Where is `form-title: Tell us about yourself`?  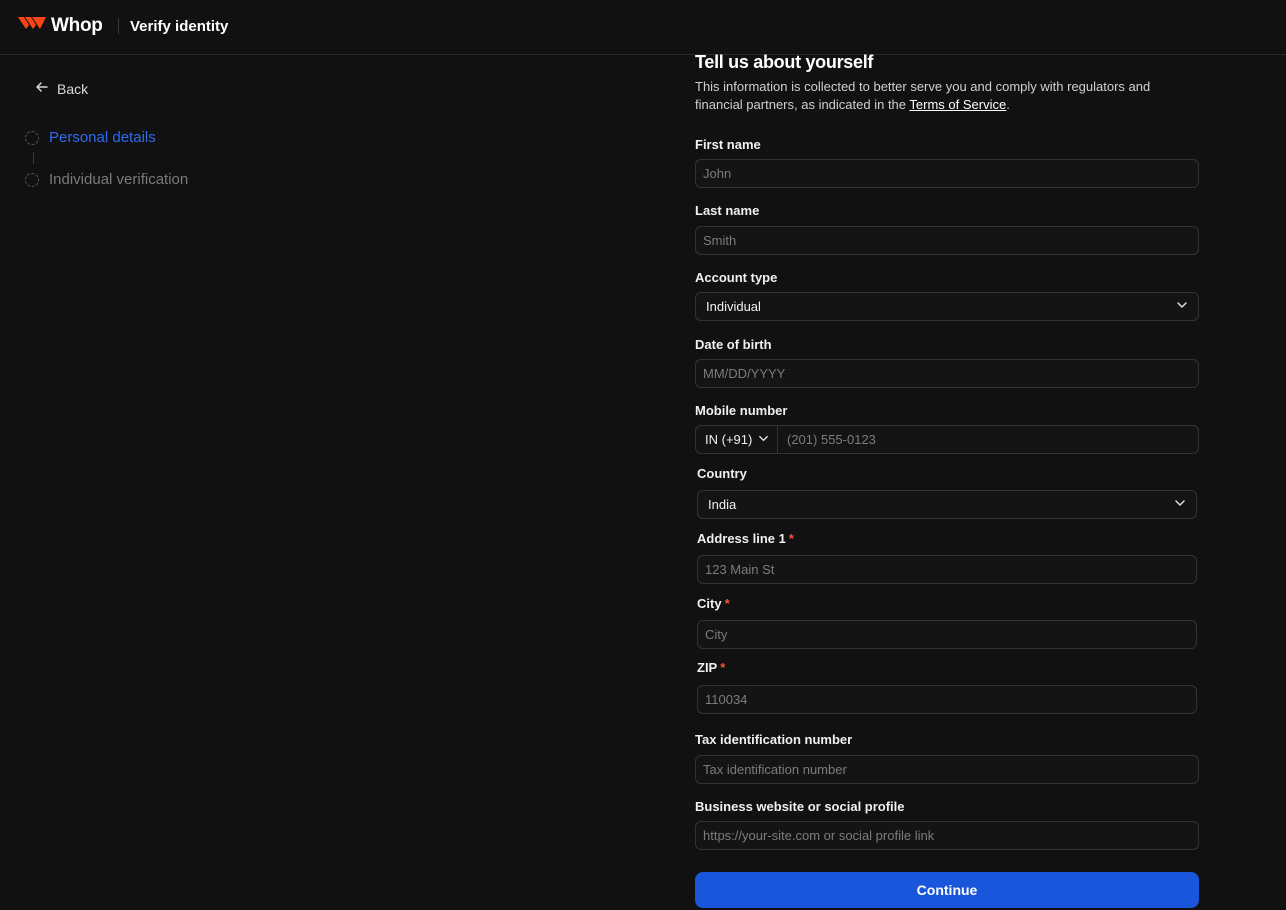
form-title: Tell us about yourself is located at coordinates (784, 62).